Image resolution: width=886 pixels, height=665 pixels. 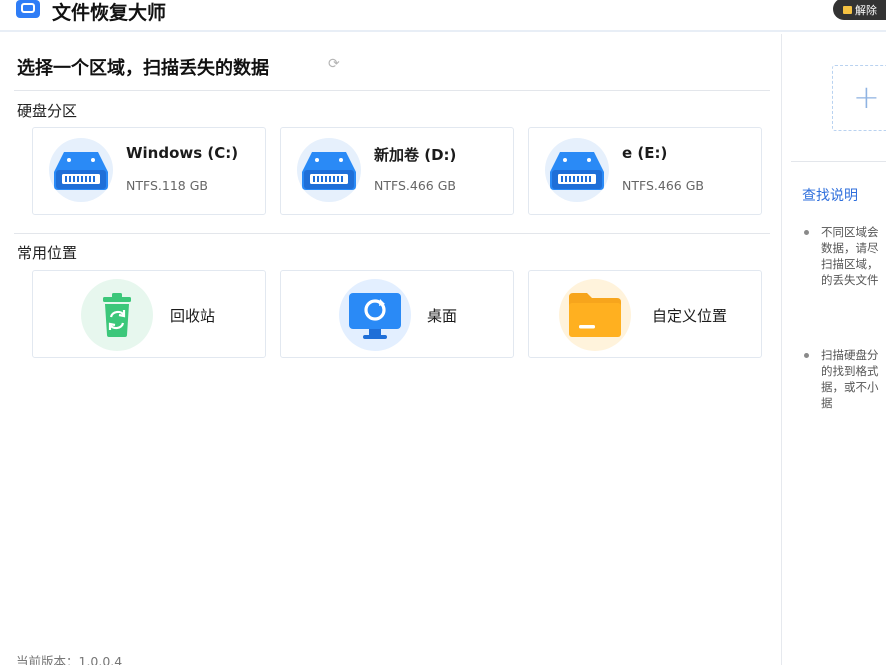 I want to click on folder-icon-bg, so click(x=595, y=315).